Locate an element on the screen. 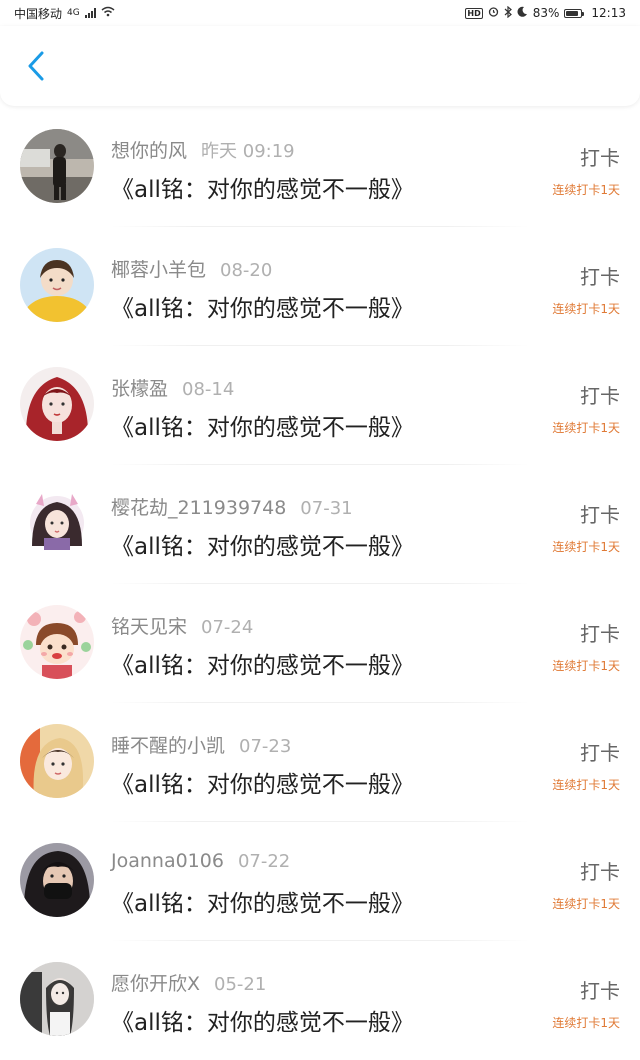 The image size is (640, 1060). user-name: Joanna0106 is located at coordinates (167, 861).